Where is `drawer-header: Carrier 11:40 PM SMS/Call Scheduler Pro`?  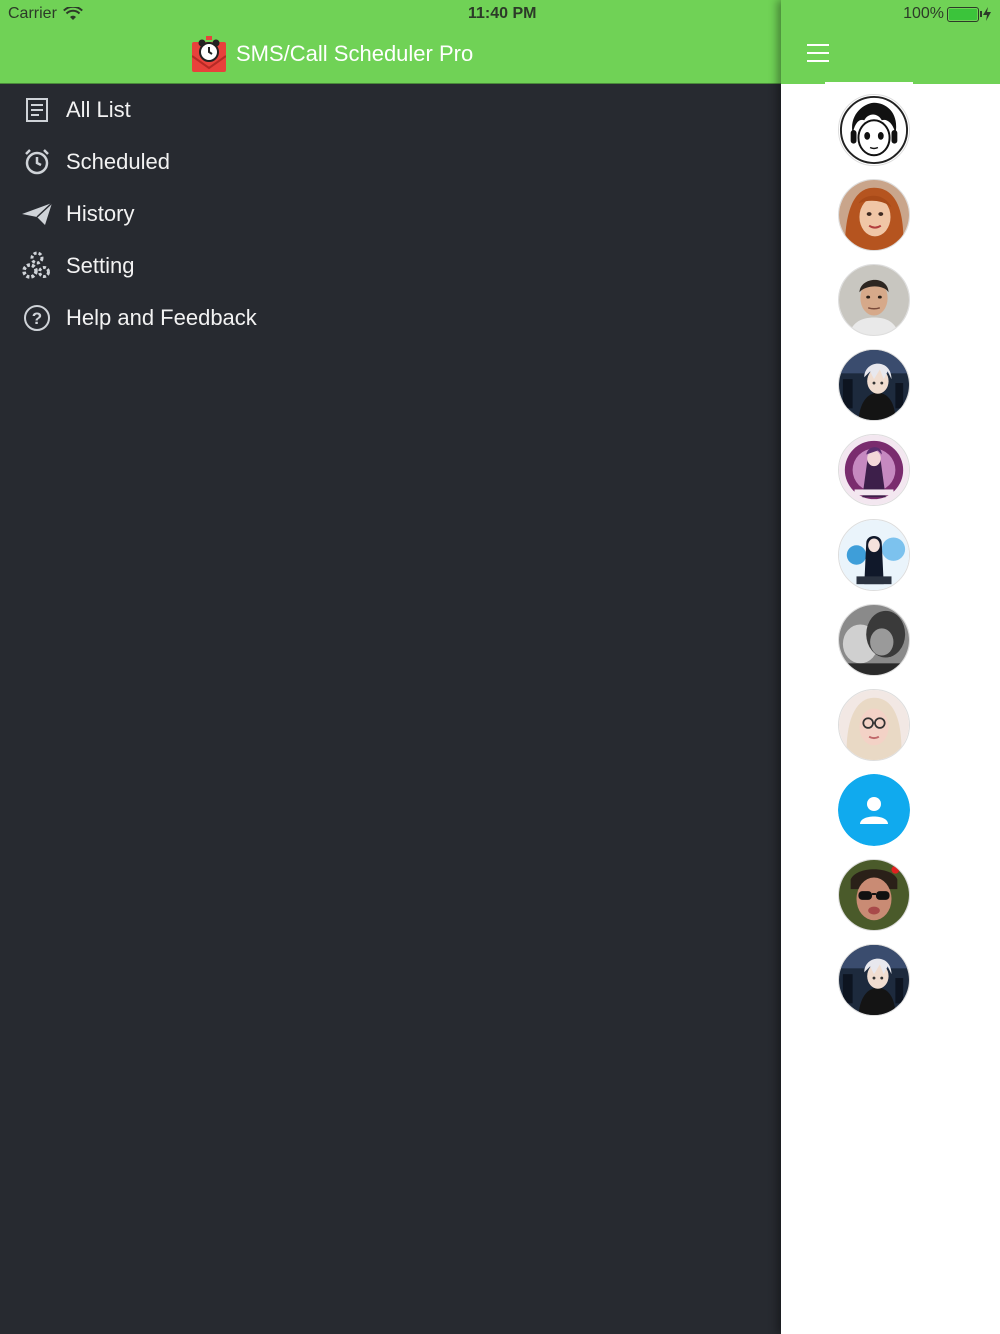 drawer-header: Carrier 11:40 PM SMS/Call Scheduler Pro is located at coordinates (390, 42).